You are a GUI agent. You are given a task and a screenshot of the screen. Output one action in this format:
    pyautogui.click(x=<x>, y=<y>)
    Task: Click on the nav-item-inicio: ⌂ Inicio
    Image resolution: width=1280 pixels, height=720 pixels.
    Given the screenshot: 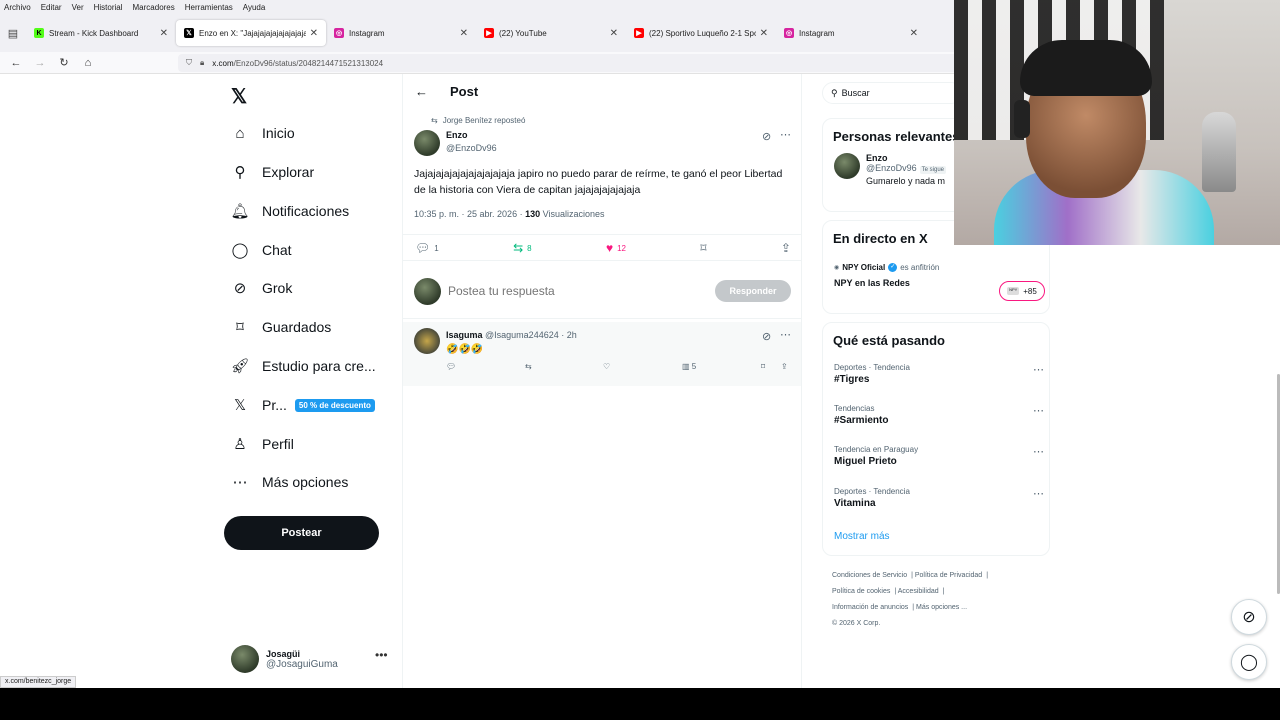 What is the action you would take?
    pyautogui.click(x=262, y=133)
    